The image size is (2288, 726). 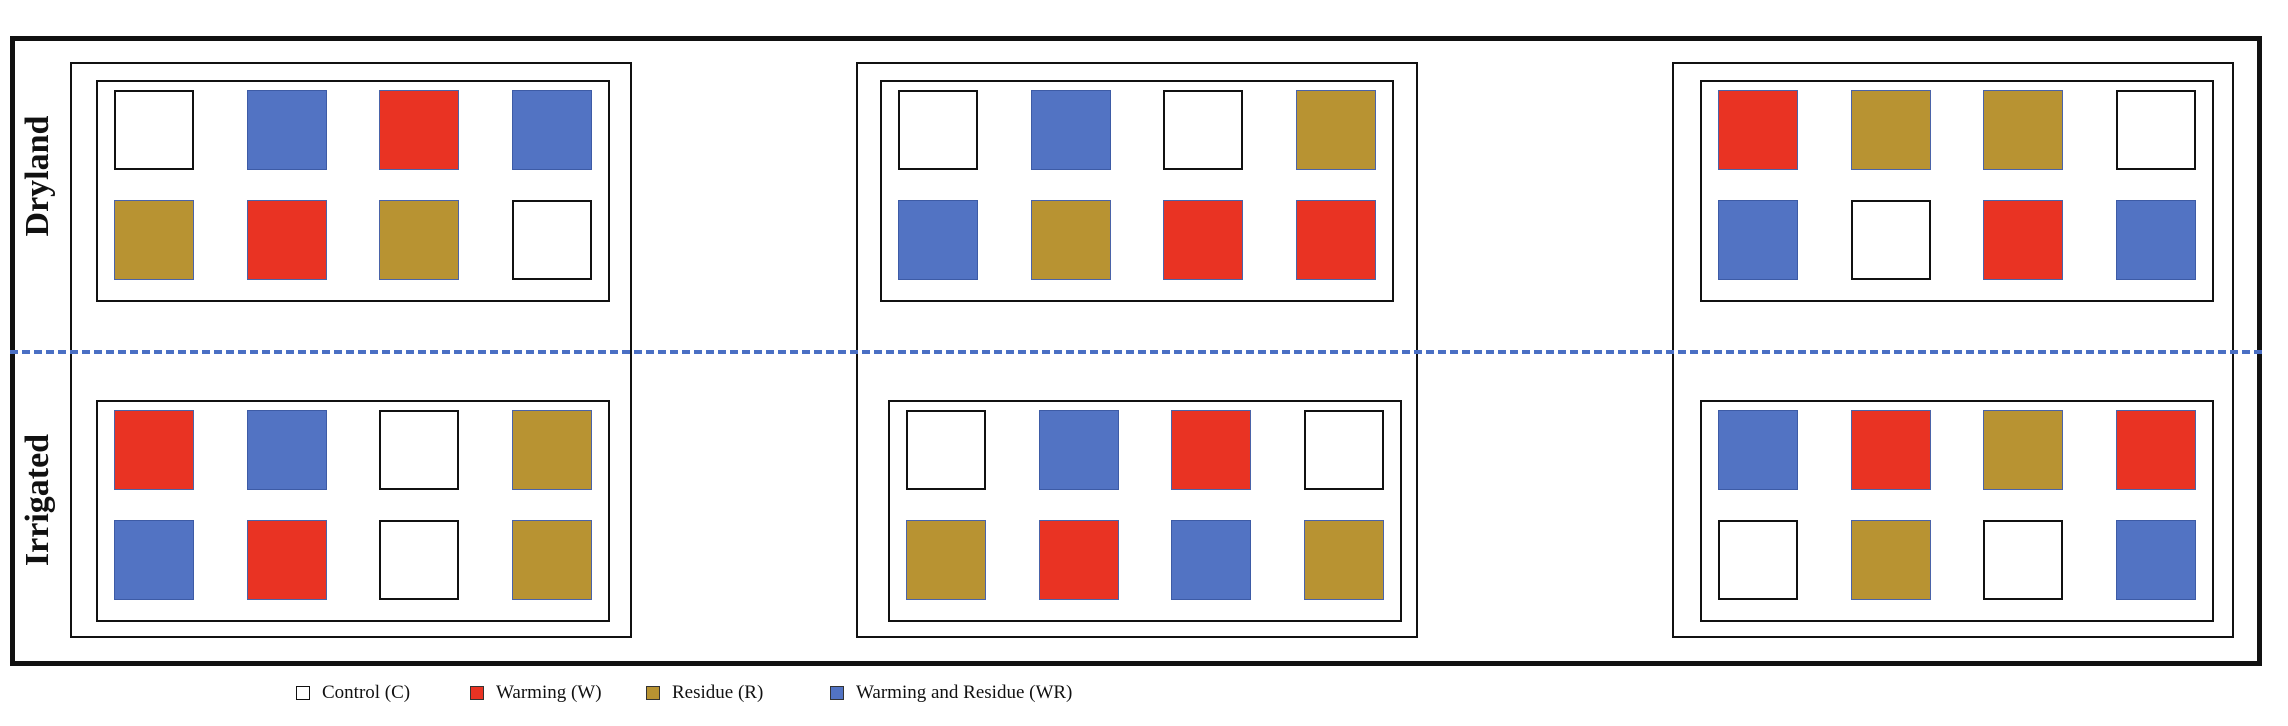 I want to click on row-label-irrigated: Irrigated, so click(x=37, y=500).